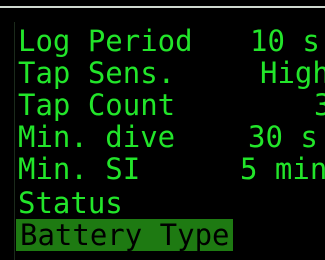  Describe the element at coordinates (319, 105) in the screenshot. I see `menu-item-value: 3` at that location.